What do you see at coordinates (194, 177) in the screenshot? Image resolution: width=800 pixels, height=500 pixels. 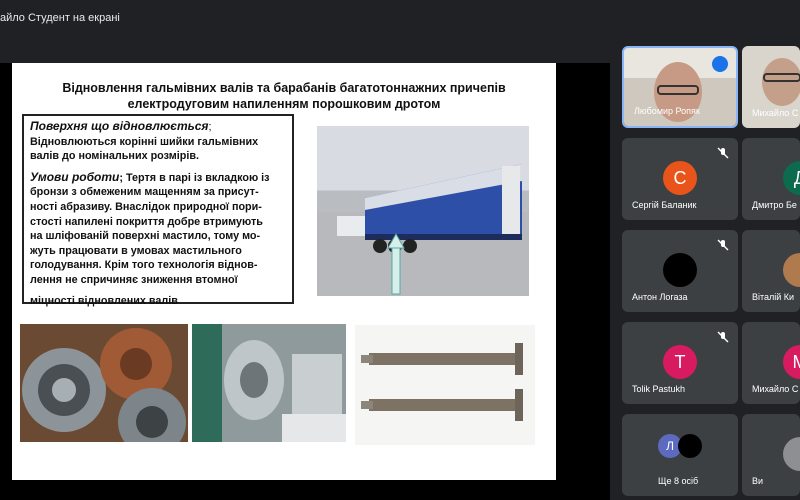 I see `conditions-line-0: ; Тертя в парі із вкладкою із` at bounding box center [194, 177].